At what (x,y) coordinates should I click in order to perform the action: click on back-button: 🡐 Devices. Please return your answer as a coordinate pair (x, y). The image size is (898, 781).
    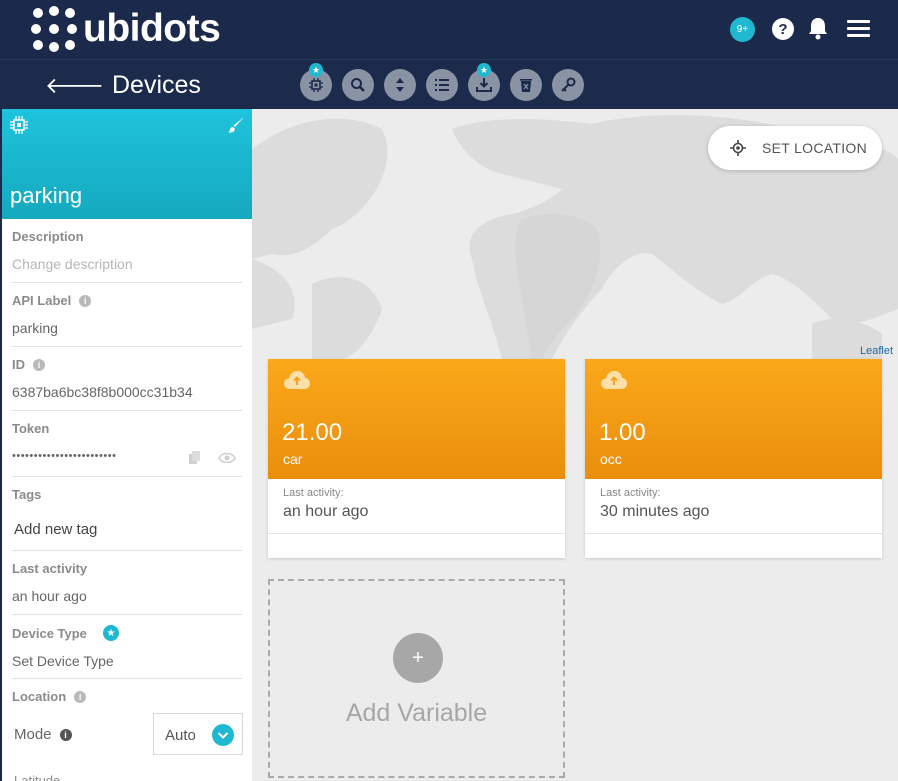
    Looking at the image, I should click on (123, 85).